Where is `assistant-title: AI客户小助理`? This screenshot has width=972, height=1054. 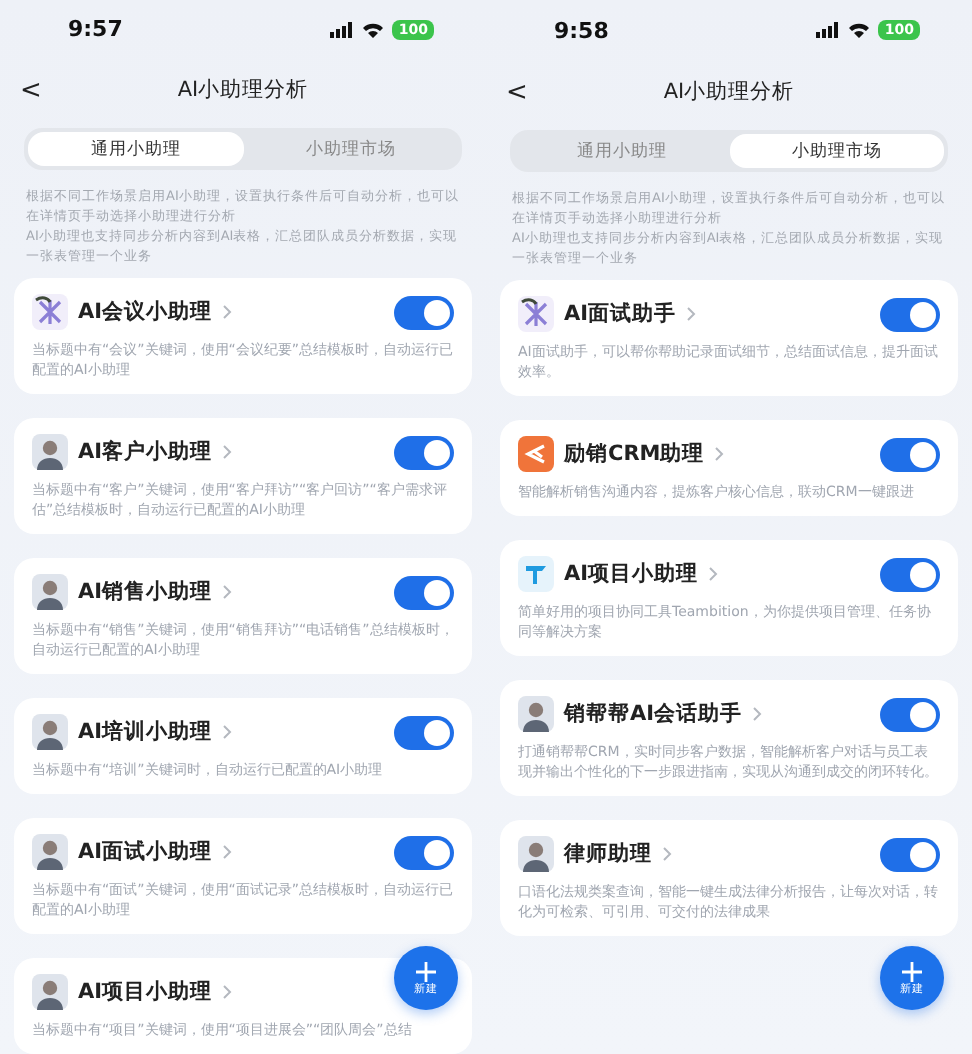
assistant-title: AI客户小助理 is located at coordinates (145, 452).